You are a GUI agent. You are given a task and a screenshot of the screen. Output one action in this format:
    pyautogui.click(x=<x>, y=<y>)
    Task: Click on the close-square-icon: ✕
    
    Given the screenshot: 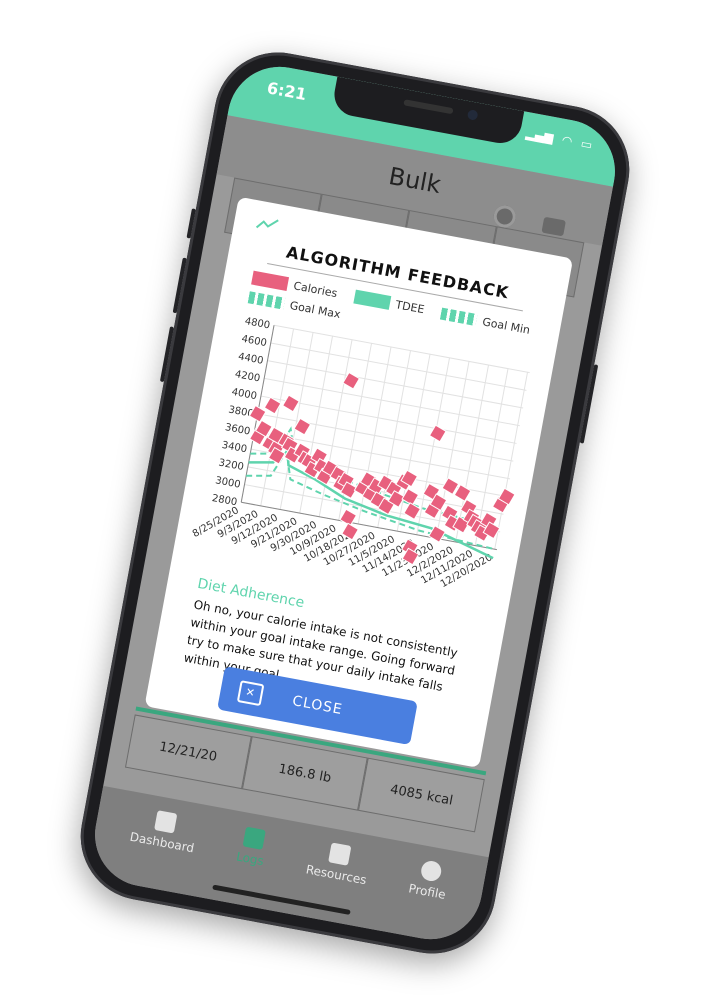 What is the action you would take?
    pyautogui.click(x=250, y=693)
    